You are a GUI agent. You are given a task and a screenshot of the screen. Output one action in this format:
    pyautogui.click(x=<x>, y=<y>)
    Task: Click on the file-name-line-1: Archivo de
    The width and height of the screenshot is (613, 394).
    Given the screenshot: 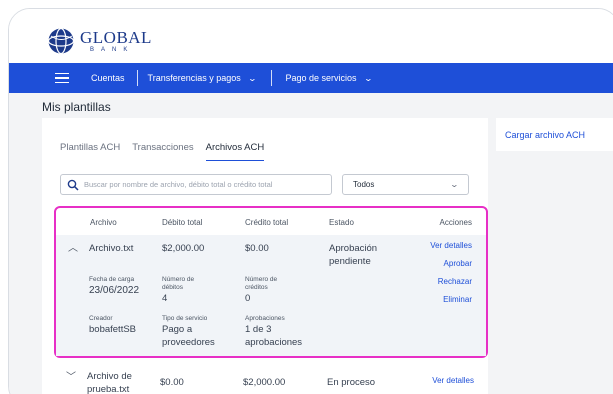 What is the action you would take?
    pyautogui.click(x=109, y=376)
    